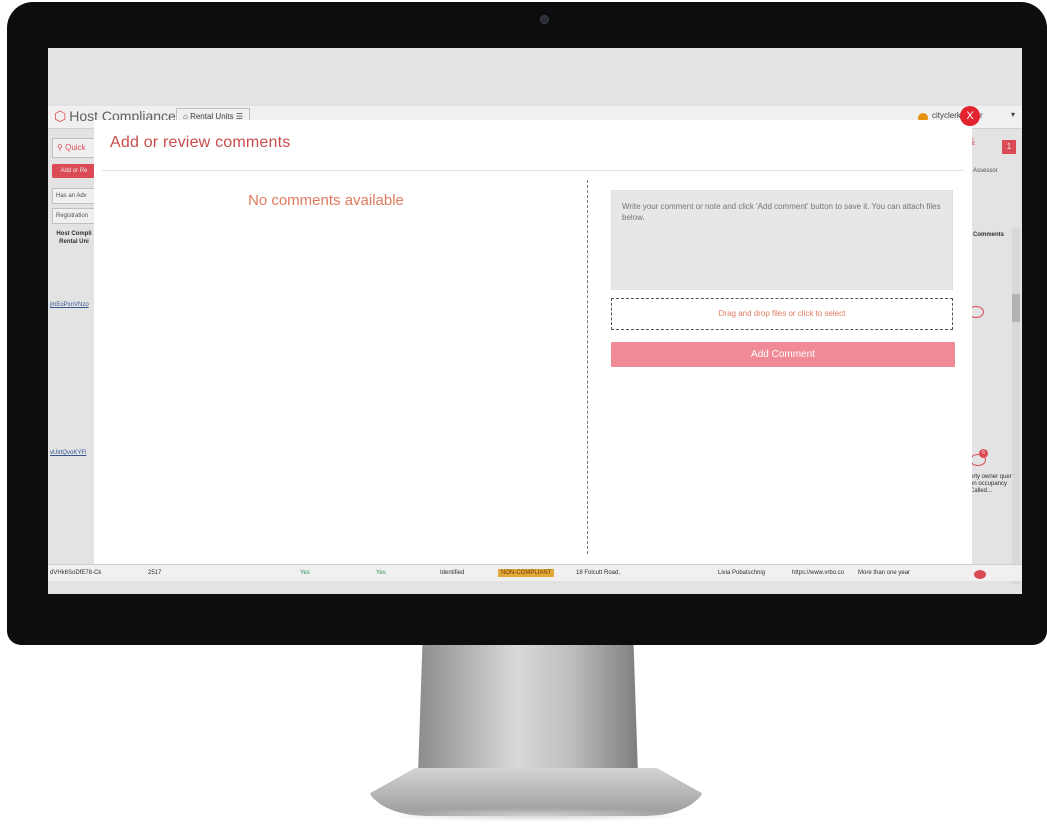  Describe the element at coordinates (528, 710) in the screenshot. I see `monitor-stand-neck` at that location.